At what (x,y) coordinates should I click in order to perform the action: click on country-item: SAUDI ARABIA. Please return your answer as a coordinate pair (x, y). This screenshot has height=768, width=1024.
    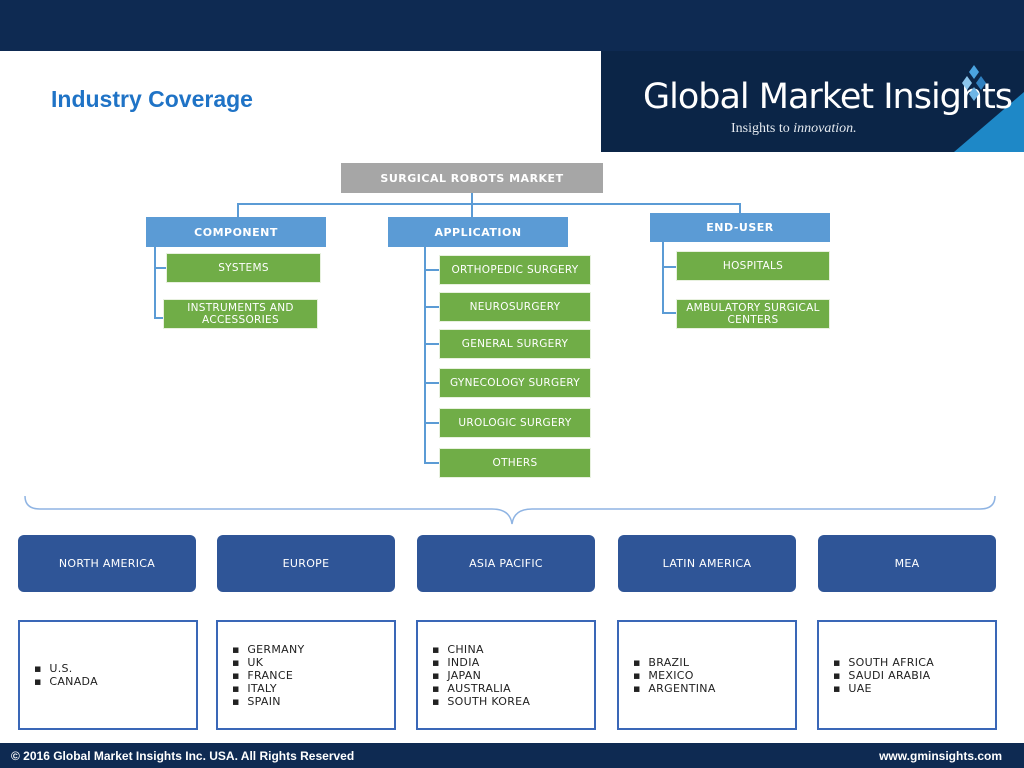
    Looking at the image, I should click on (883, 675).